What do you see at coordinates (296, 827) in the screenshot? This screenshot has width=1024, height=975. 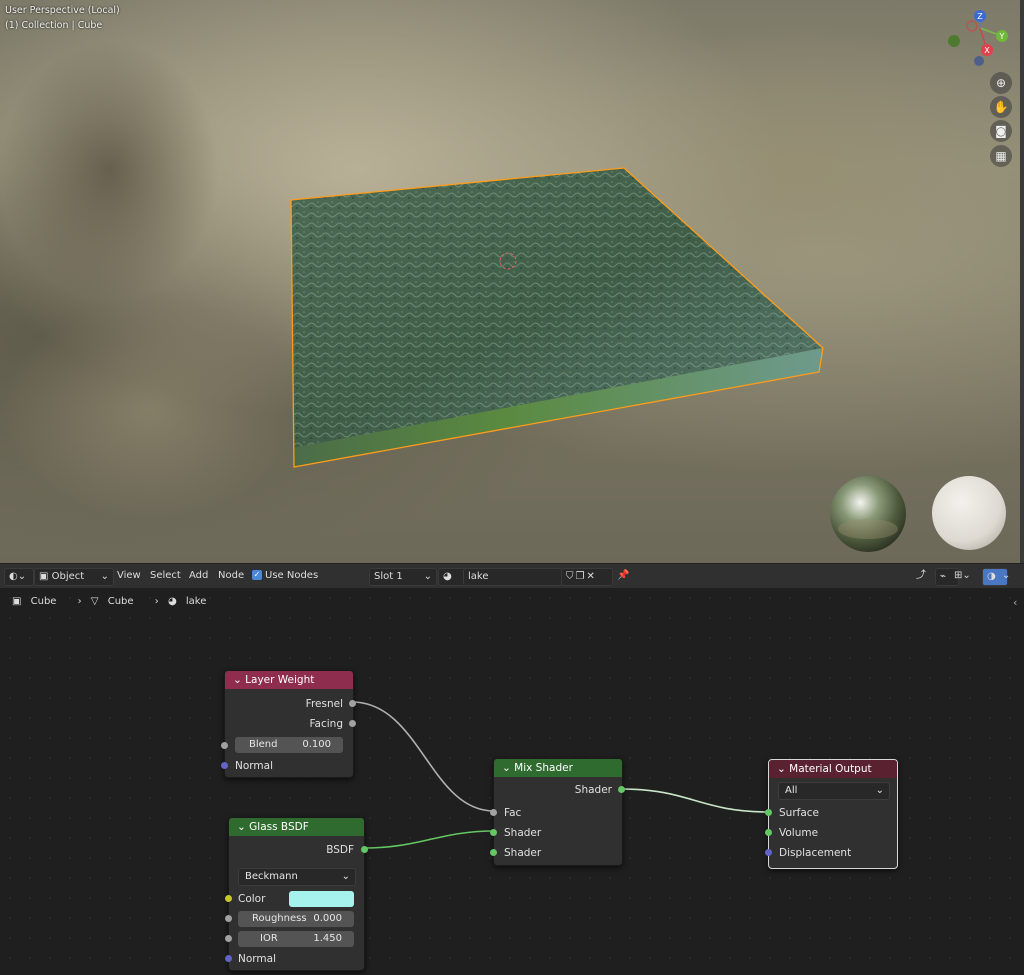 I see `node-header: ⌄ Glass BSDF` at bounding box center [296, 827].